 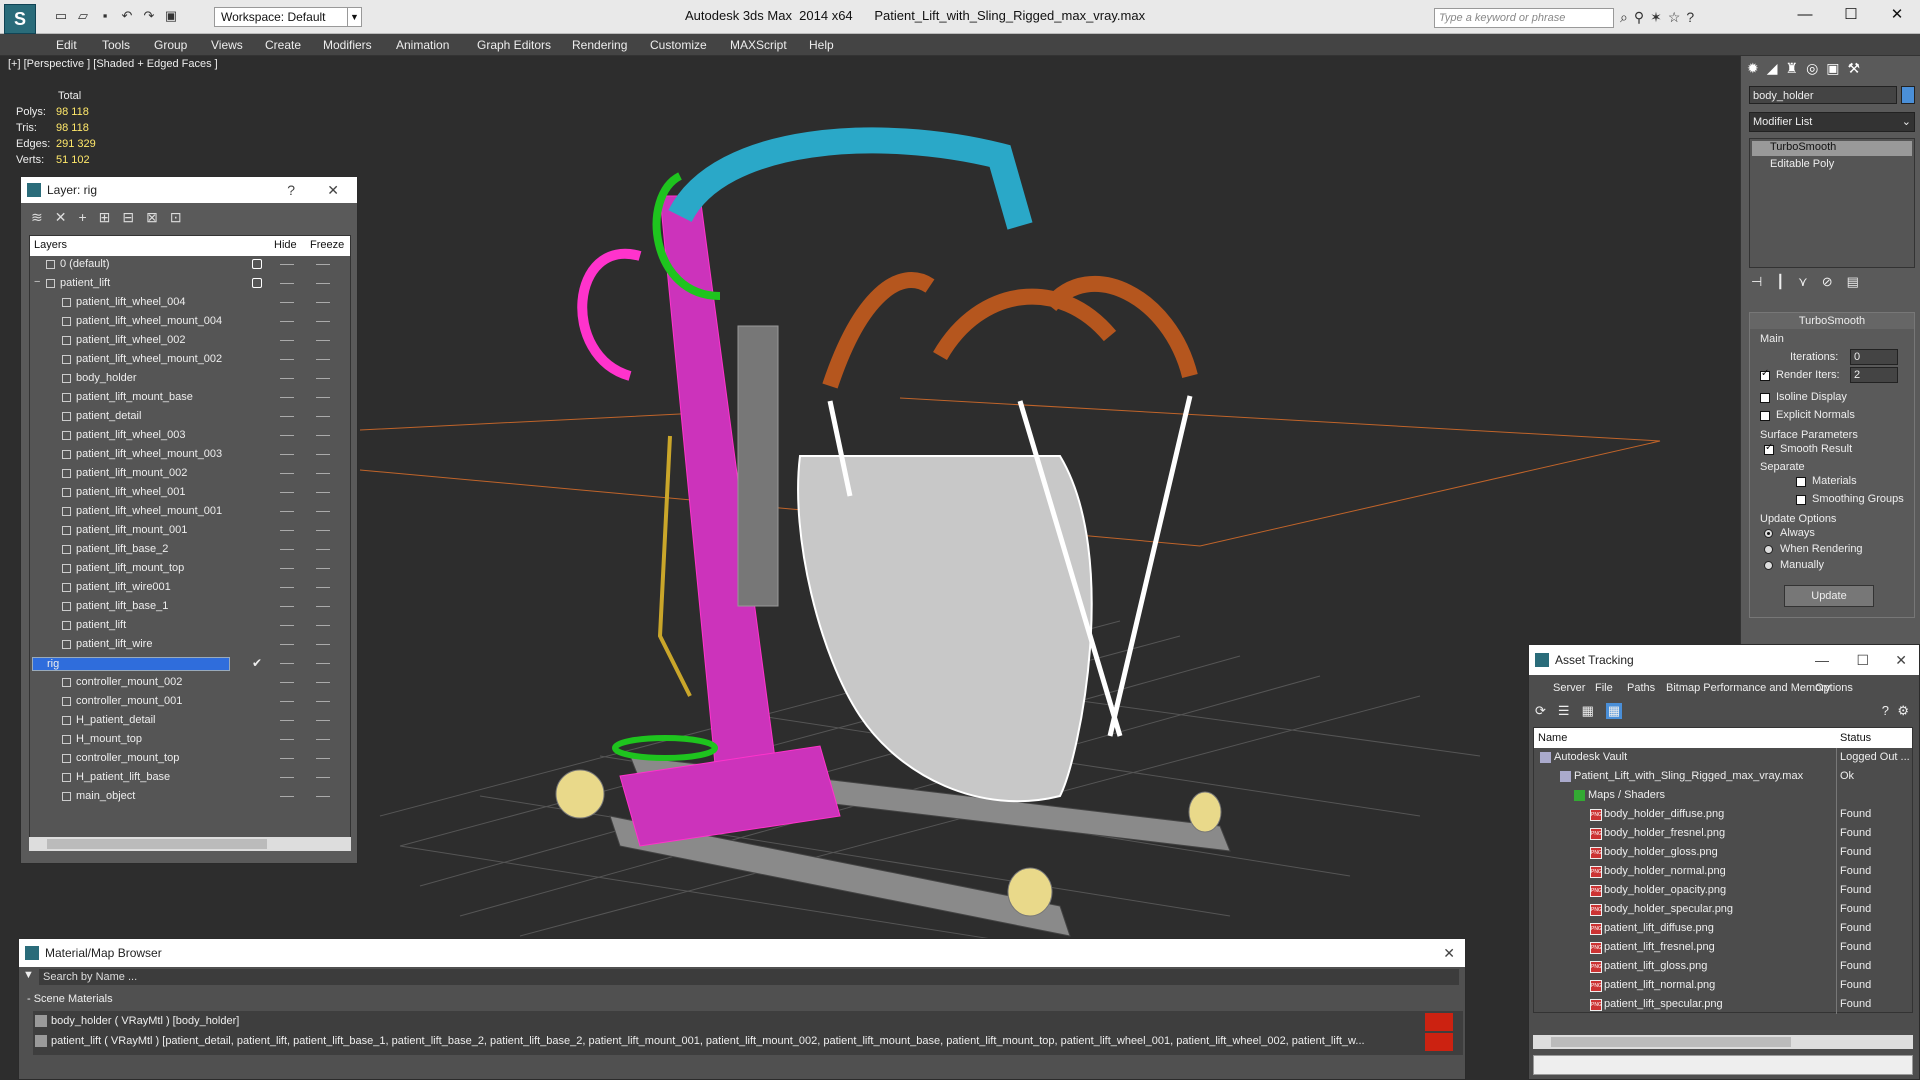 I want to click on modify-tab-icon: ◢, so click(x=1772, y=68).